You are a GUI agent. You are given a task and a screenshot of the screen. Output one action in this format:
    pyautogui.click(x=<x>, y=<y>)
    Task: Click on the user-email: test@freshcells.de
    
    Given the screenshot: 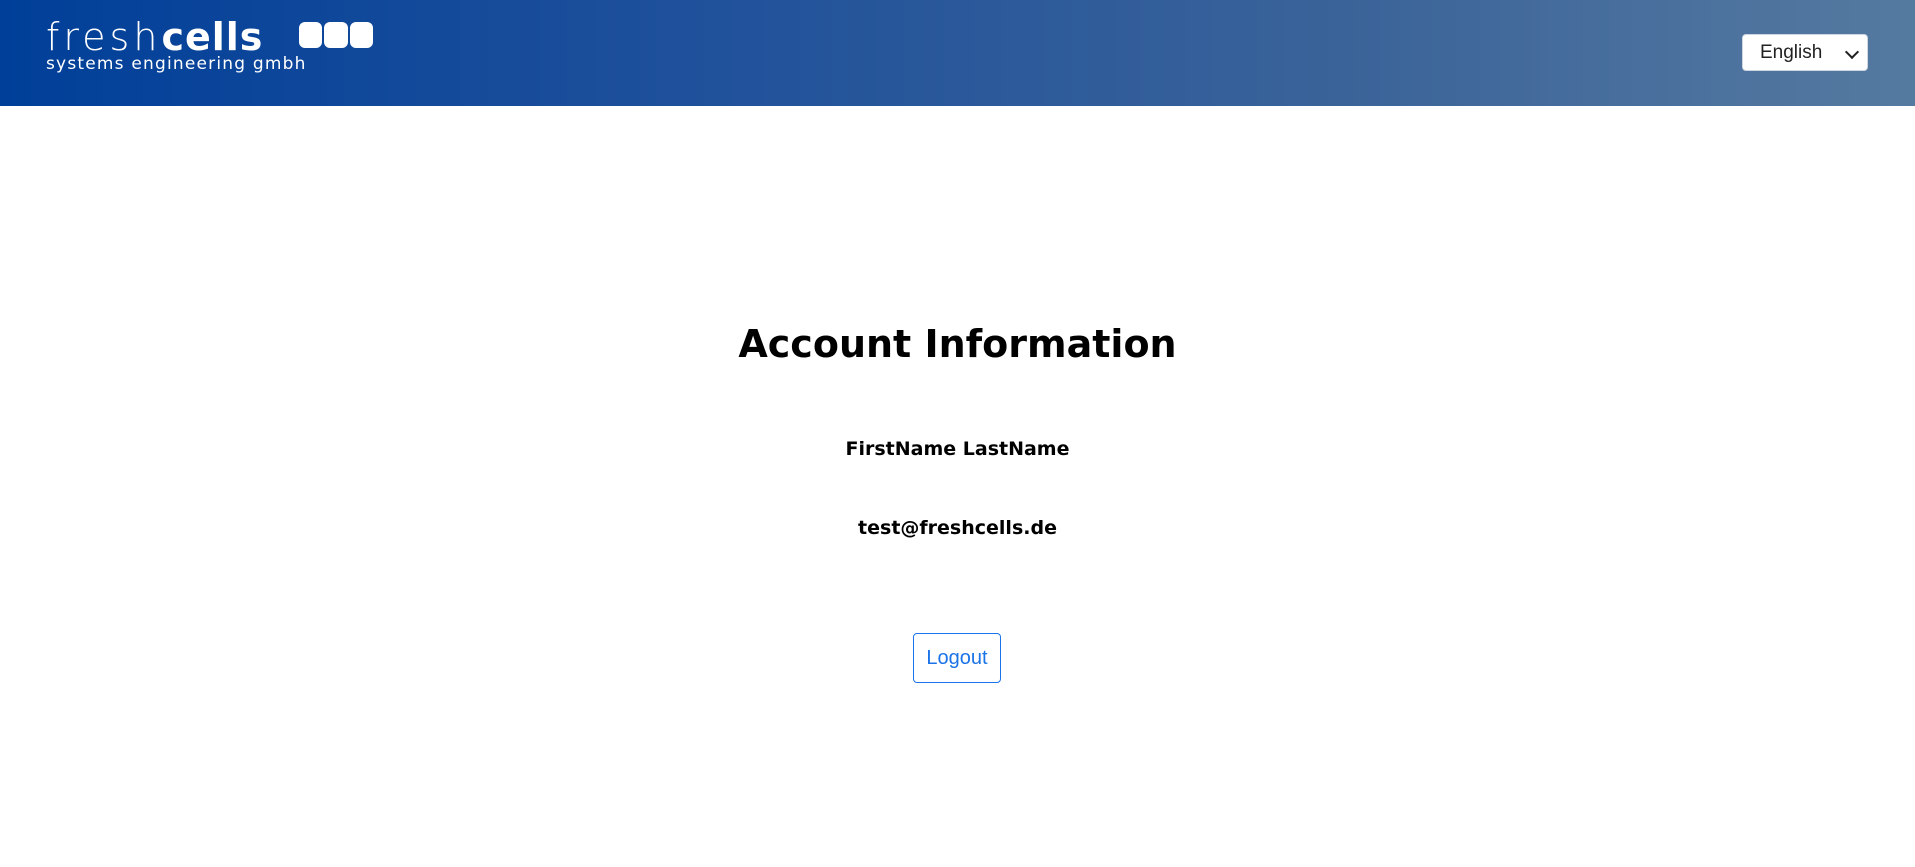 What is the action you would take?
    pyautogui.click(x=957, y=528)
    